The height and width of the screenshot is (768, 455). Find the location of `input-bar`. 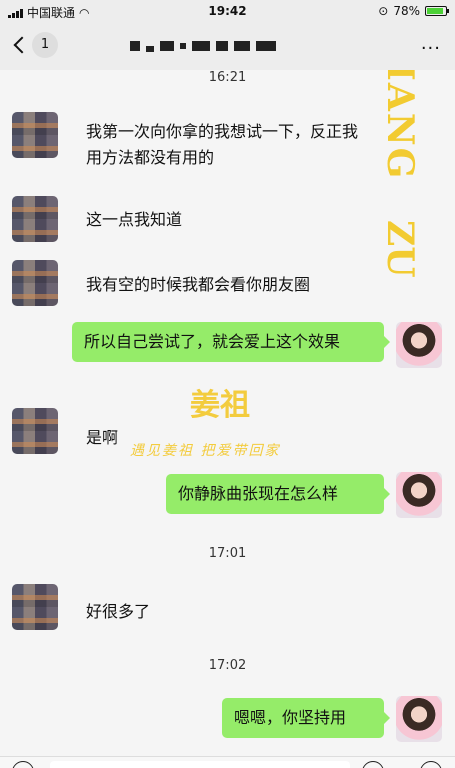

input-bar is located at coordinates (227, 762).